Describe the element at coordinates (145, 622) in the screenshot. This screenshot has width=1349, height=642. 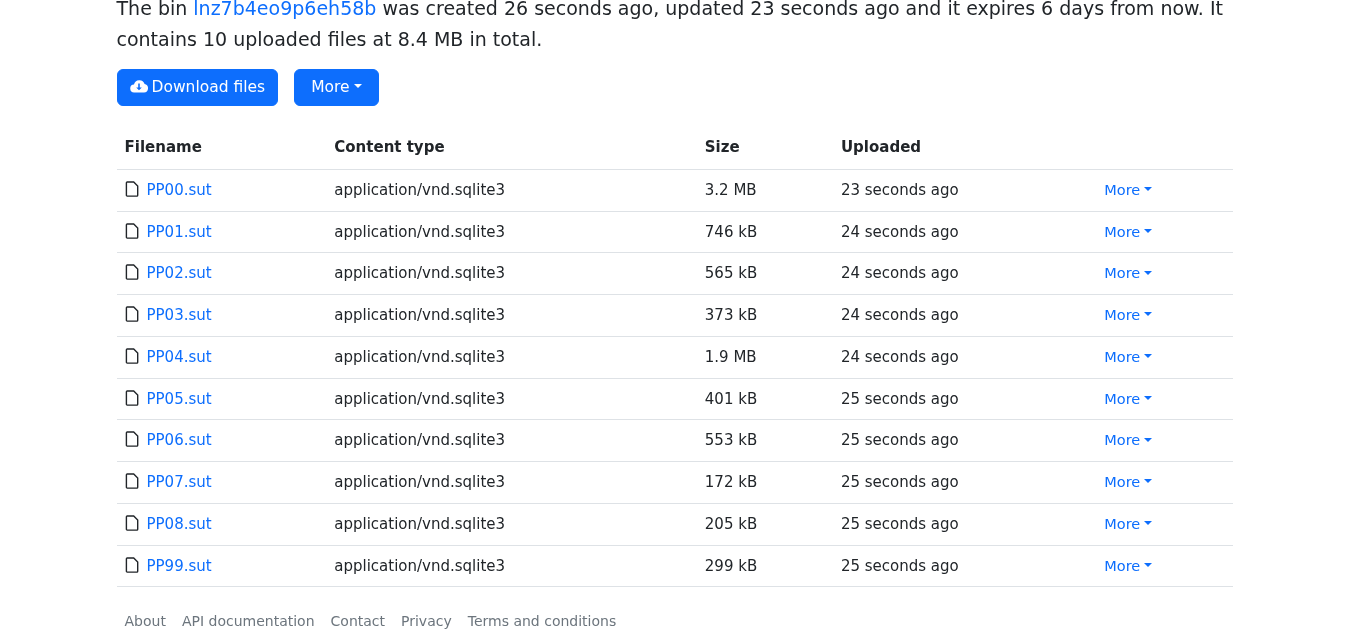
I see `footer-link: About` at that location.